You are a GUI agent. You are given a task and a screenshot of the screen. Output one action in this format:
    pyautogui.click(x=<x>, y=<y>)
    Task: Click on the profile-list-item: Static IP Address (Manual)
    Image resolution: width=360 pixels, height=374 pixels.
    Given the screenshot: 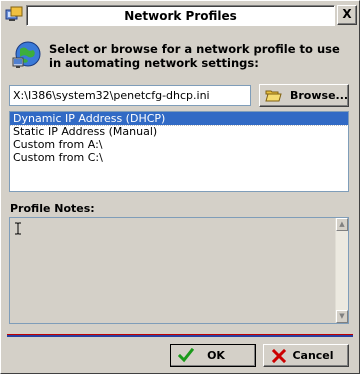 What is the action you would take?
    pyautogui.click(x=179, y=131)
    